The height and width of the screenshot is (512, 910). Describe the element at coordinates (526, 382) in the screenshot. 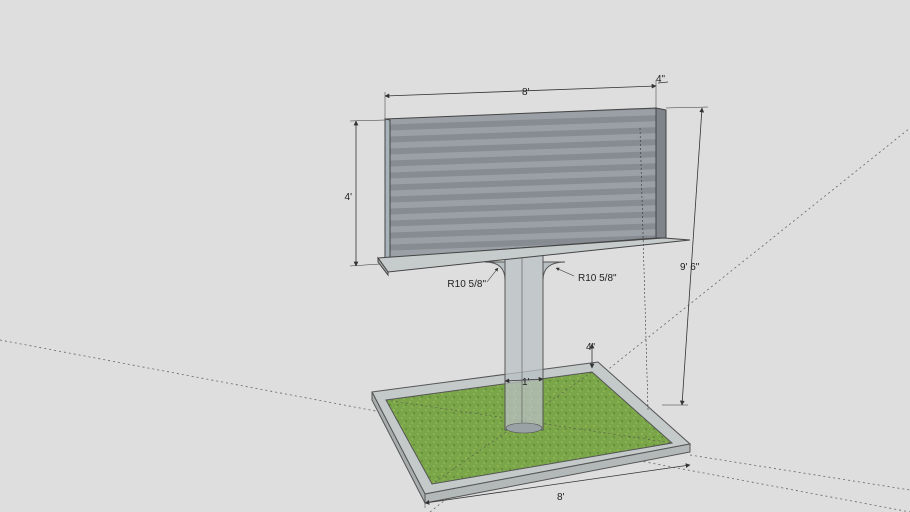

I see `dim-post-width: 1'` at that location.